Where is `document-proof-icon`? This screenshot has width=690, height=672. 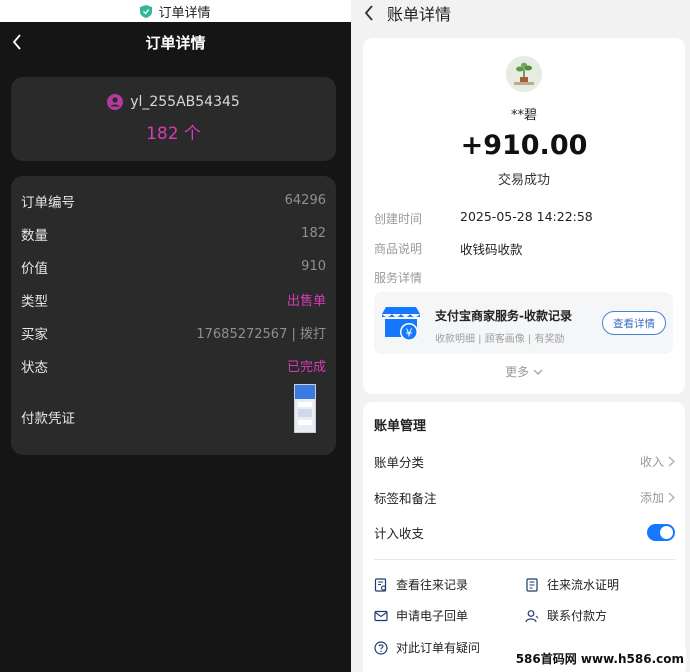
document-proof-icon is located at coordinates (532, 584).